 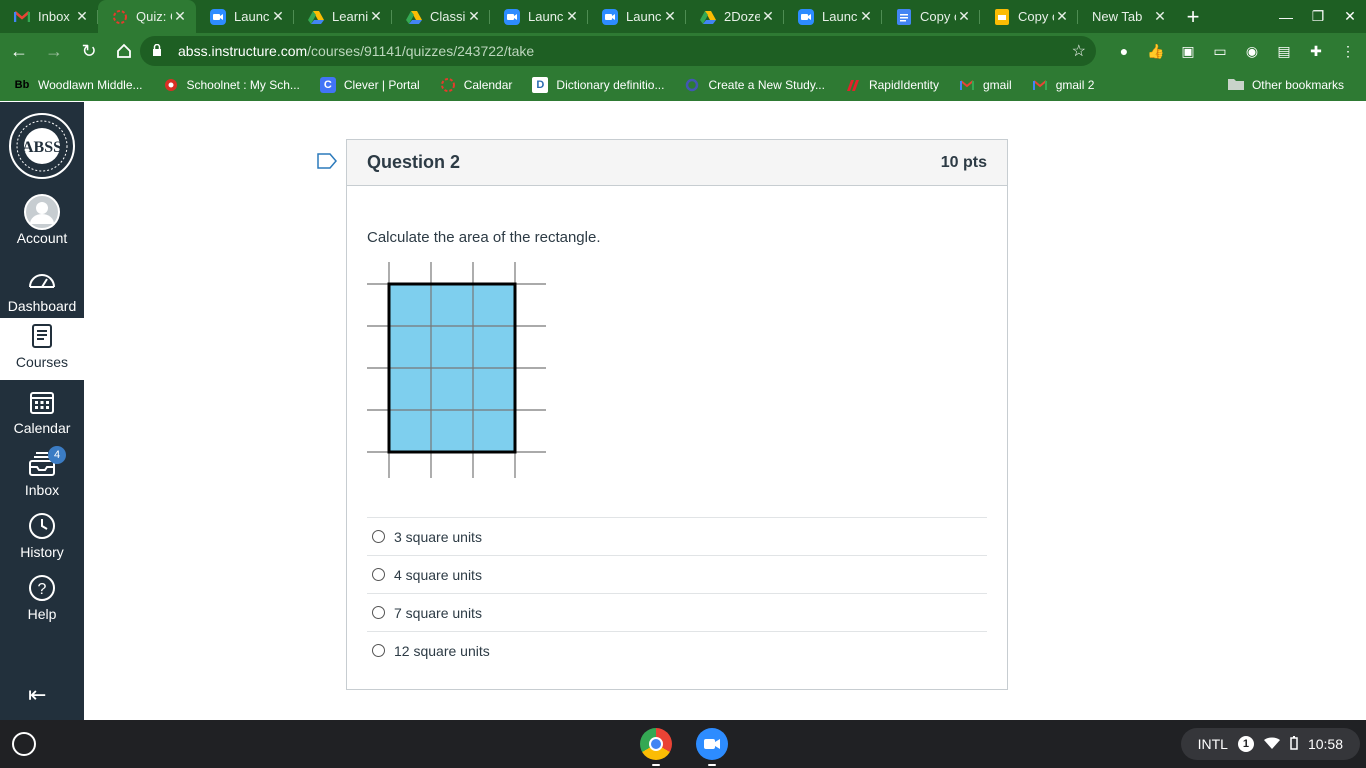 What do you see at coordinates (448, 85) in the screenshot?
I see `canvas-icon` at bounding box center [448, 85].